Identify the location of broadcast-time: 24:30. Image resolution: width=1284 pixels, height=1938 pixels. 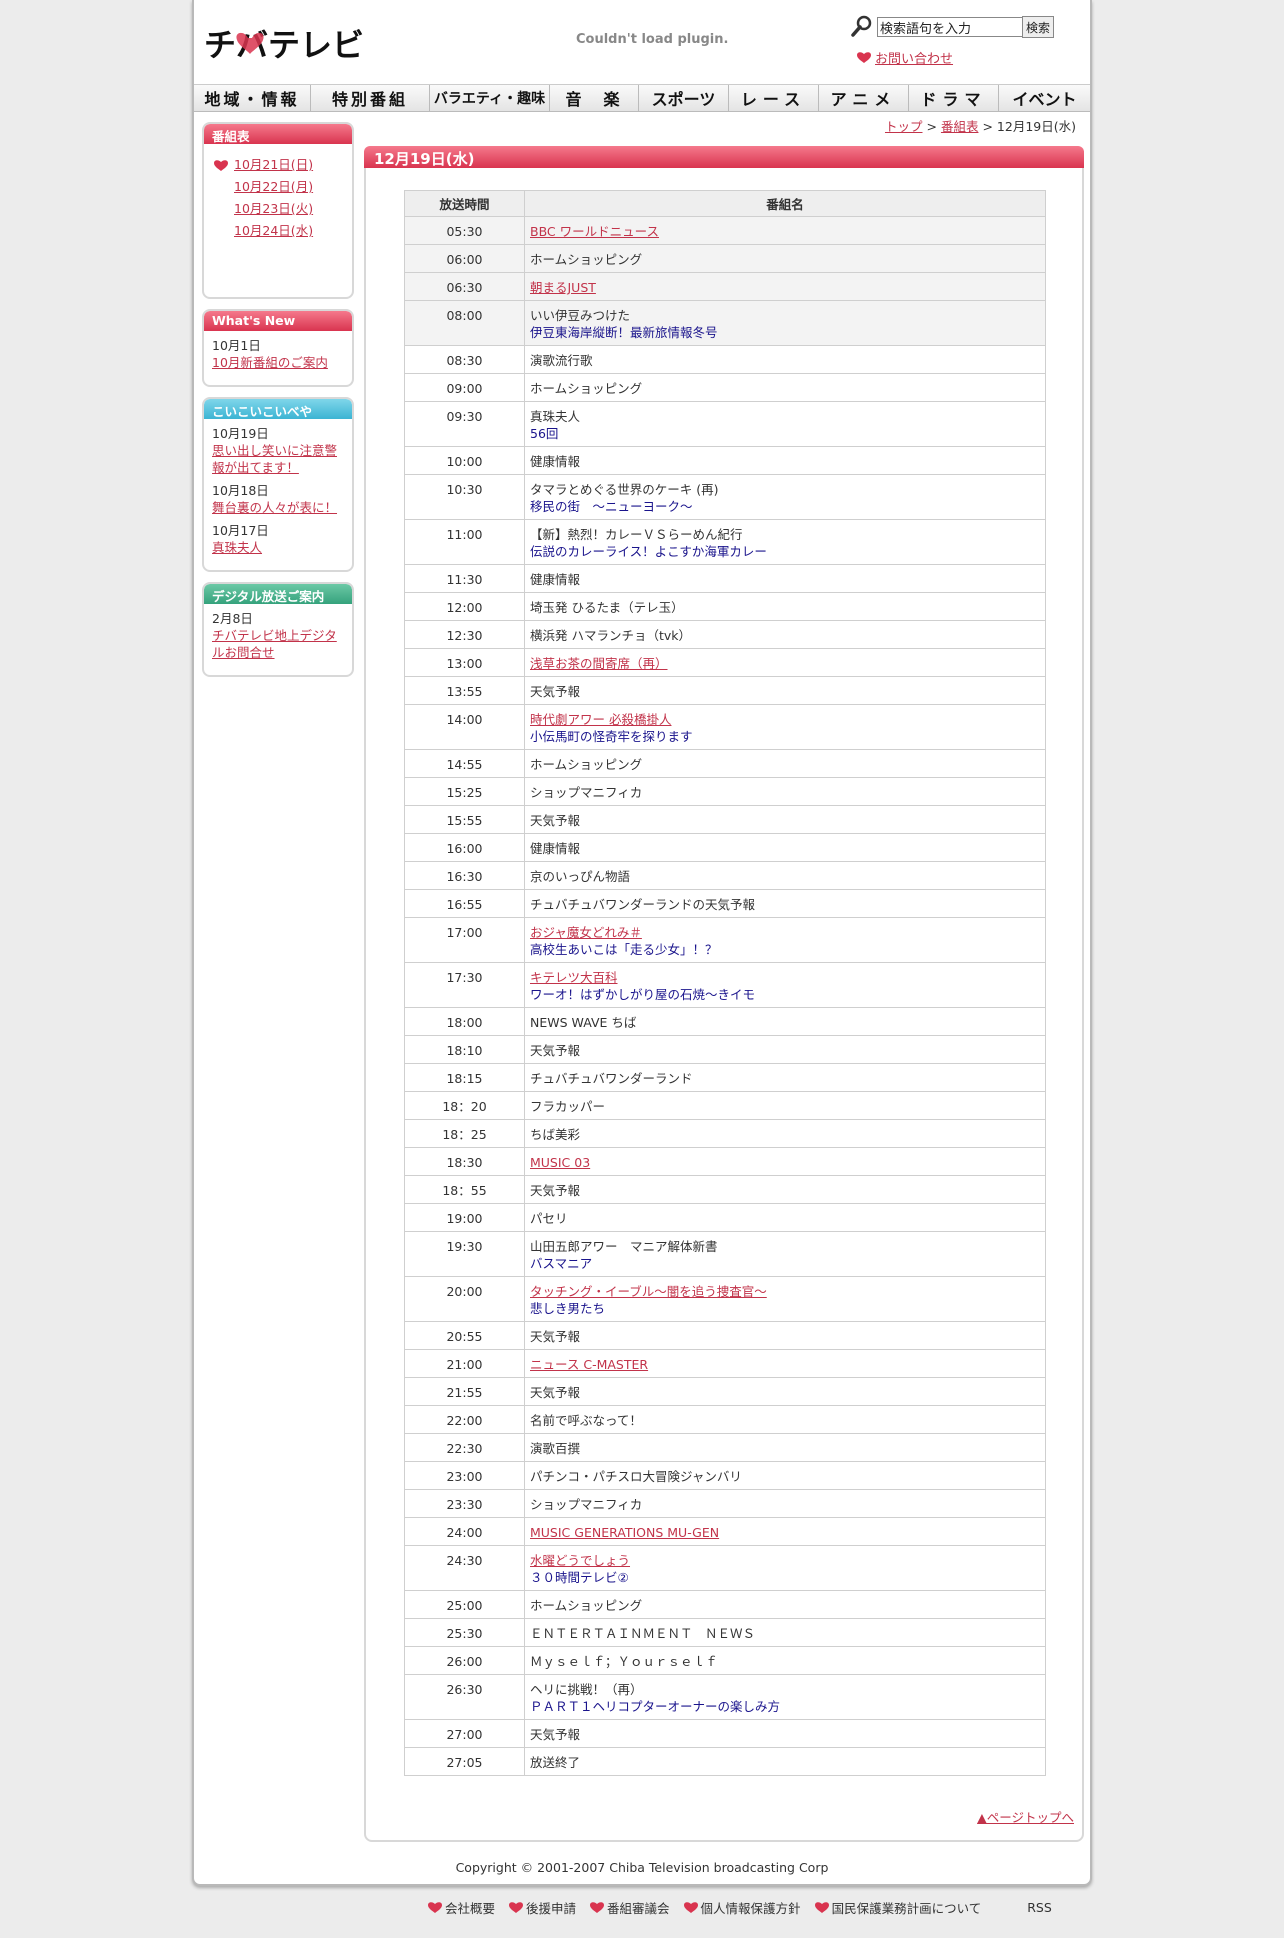
(464, 1568).